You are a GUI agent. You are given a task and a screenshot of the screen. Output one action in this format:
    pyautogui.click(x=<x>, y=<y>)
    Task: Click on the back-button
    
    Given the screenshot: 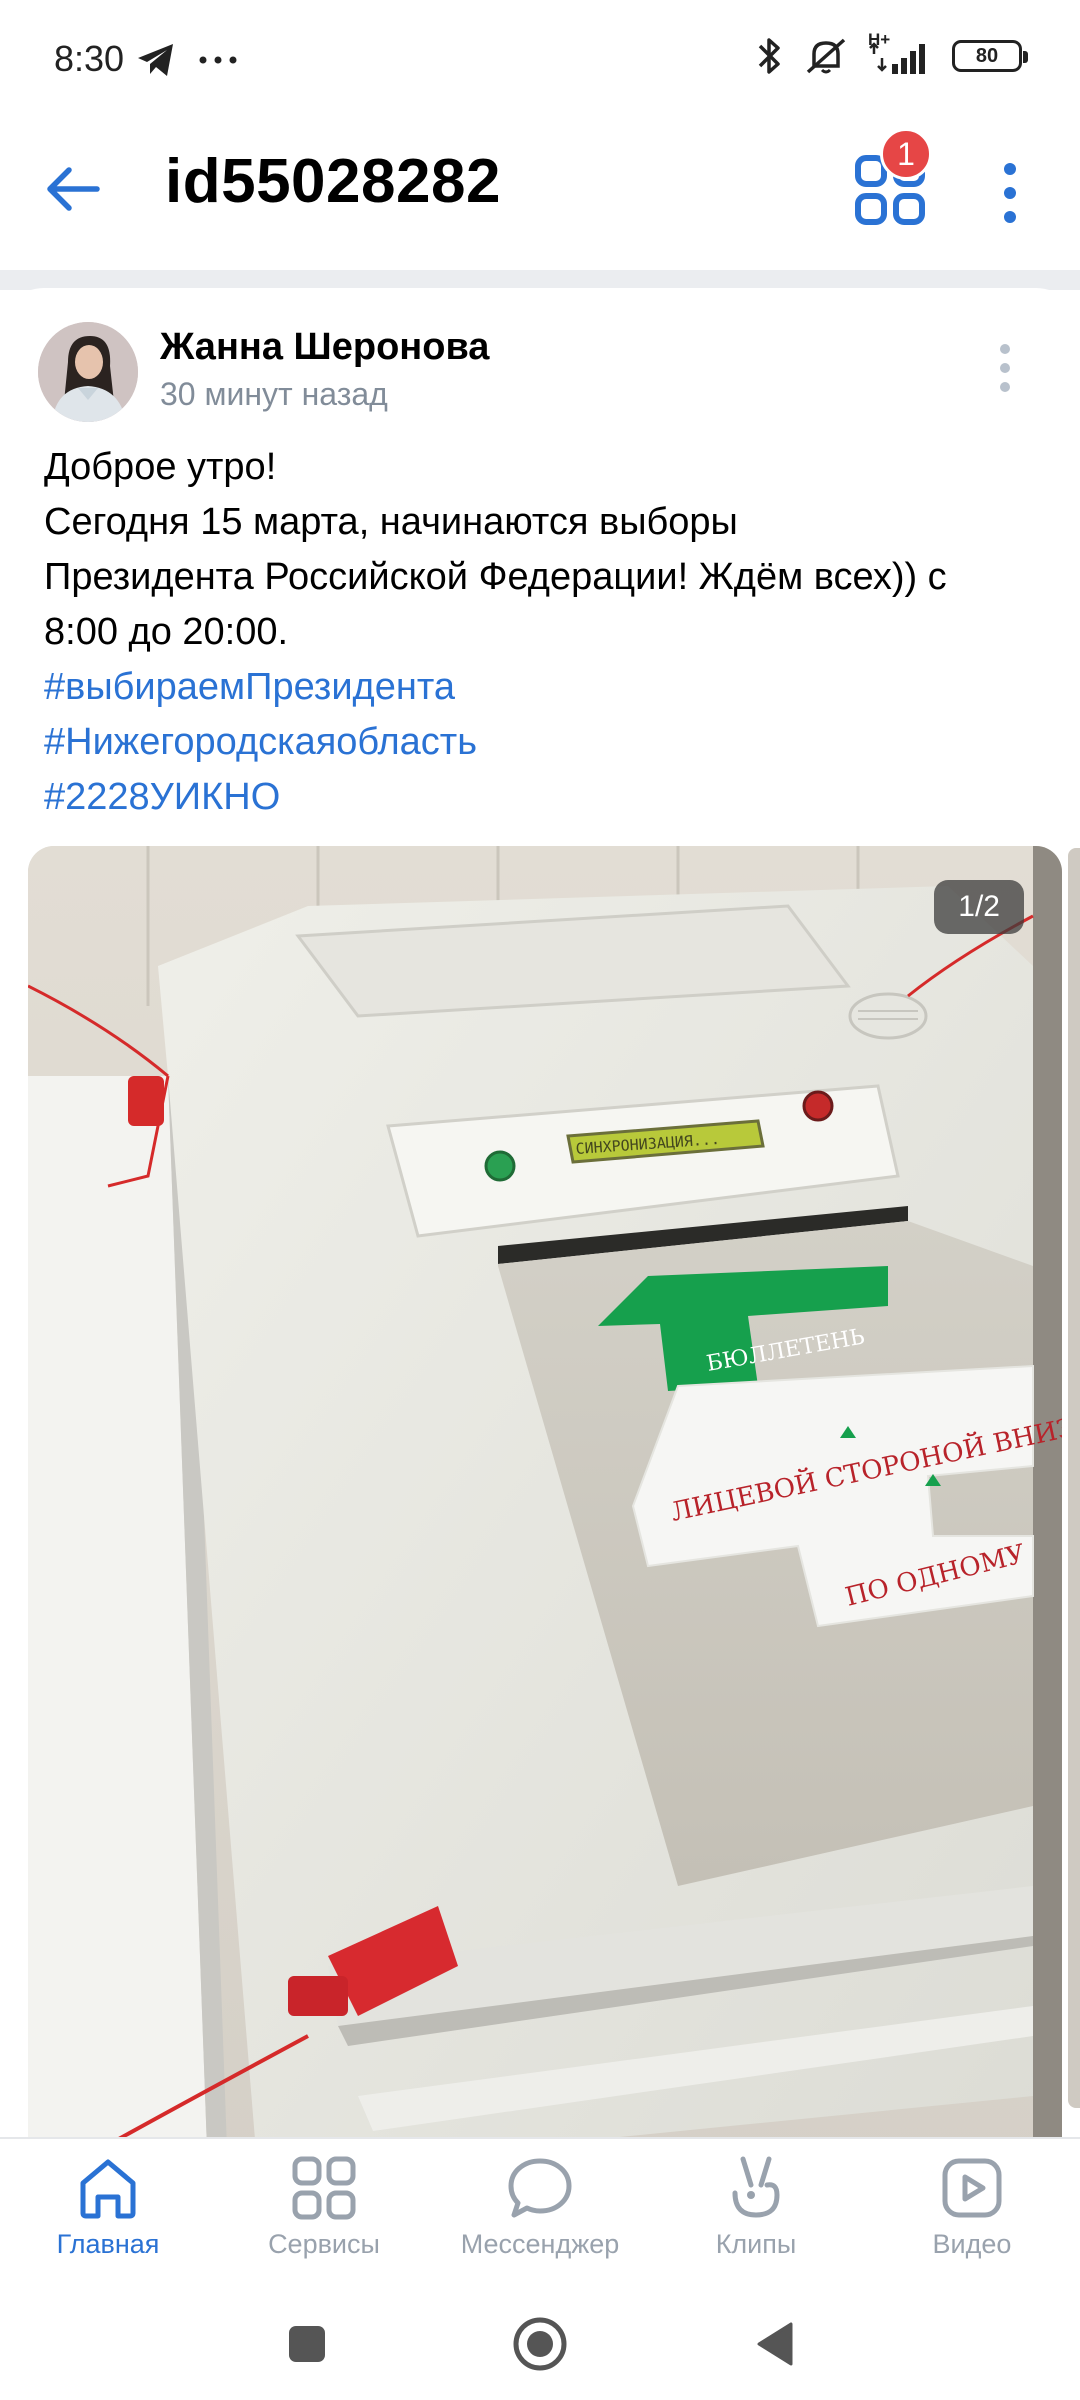 What is the action you would take?
    pyautogui.click(x=73, y=189)
    